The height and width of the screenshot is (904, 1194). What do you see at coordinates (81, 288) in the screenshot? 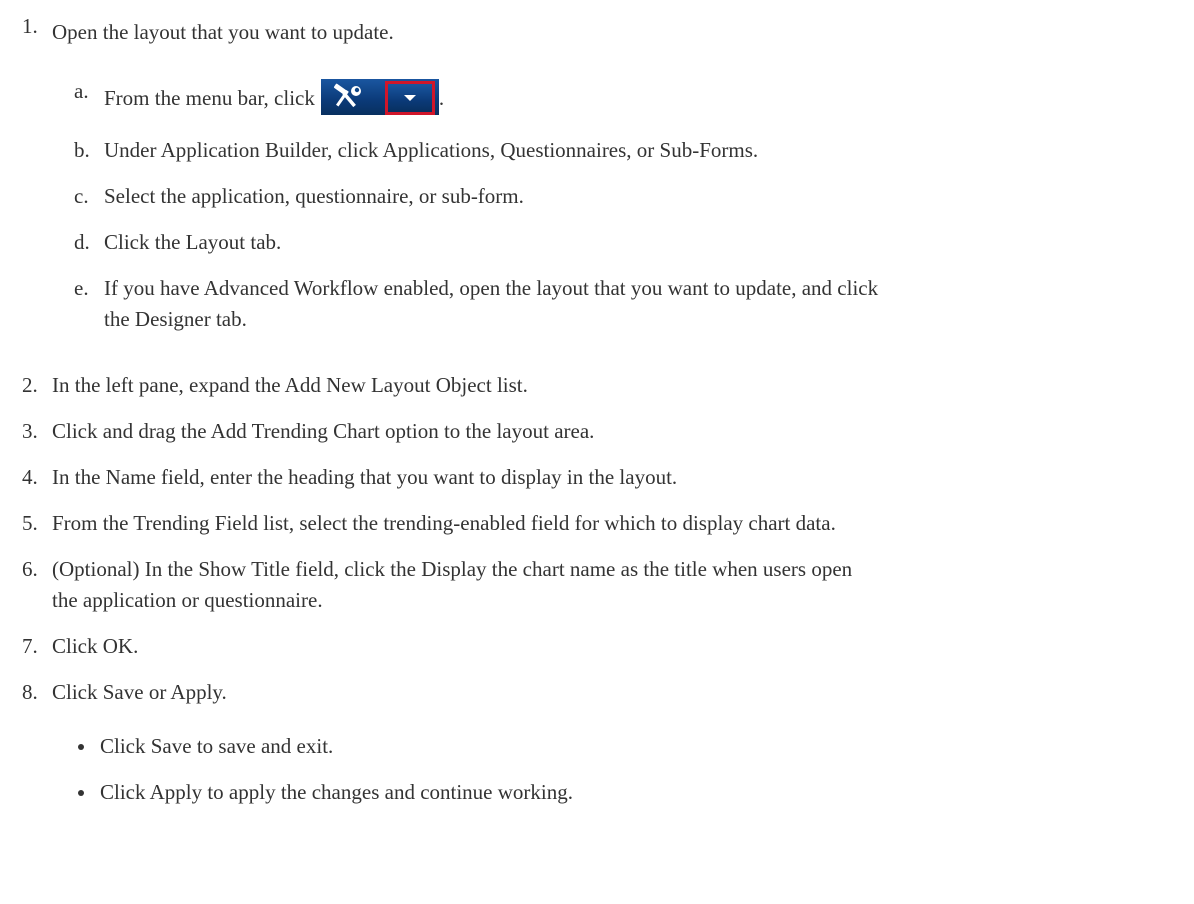
I see `substep-letter: e.` at bounding box center [81, 288].